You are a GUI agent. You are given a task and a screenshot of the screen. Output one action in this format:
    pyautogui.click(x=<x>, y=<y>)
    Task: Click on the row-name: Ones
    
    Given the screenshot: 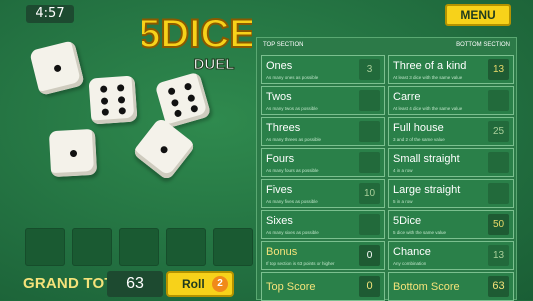 What is the action you would take?
    pyautogui.click(x=279, y=66)
    